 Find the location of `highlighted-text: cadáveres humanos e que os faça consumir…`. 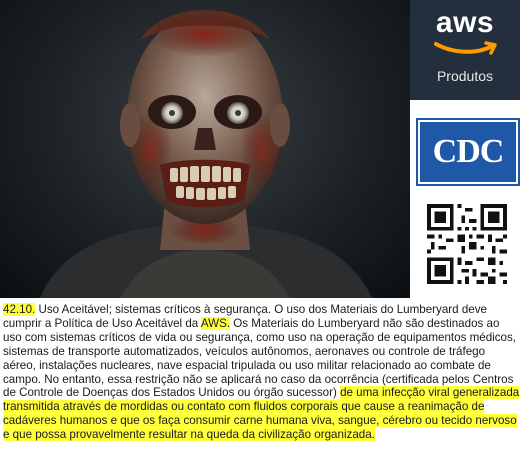

highlighted-text: cadáveres humanos e que os faça consumir… is located at coordinates (260, 421).